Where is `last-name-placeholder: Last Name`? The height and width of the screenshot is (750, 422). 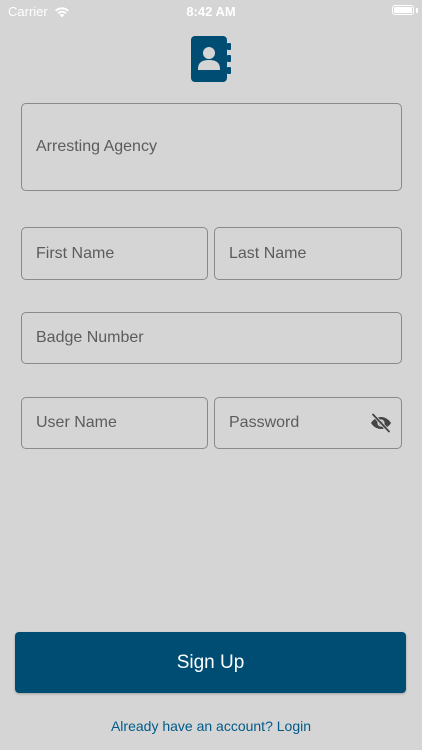
last-name-placeholder: Last Name is located at coordinates (268, 253).